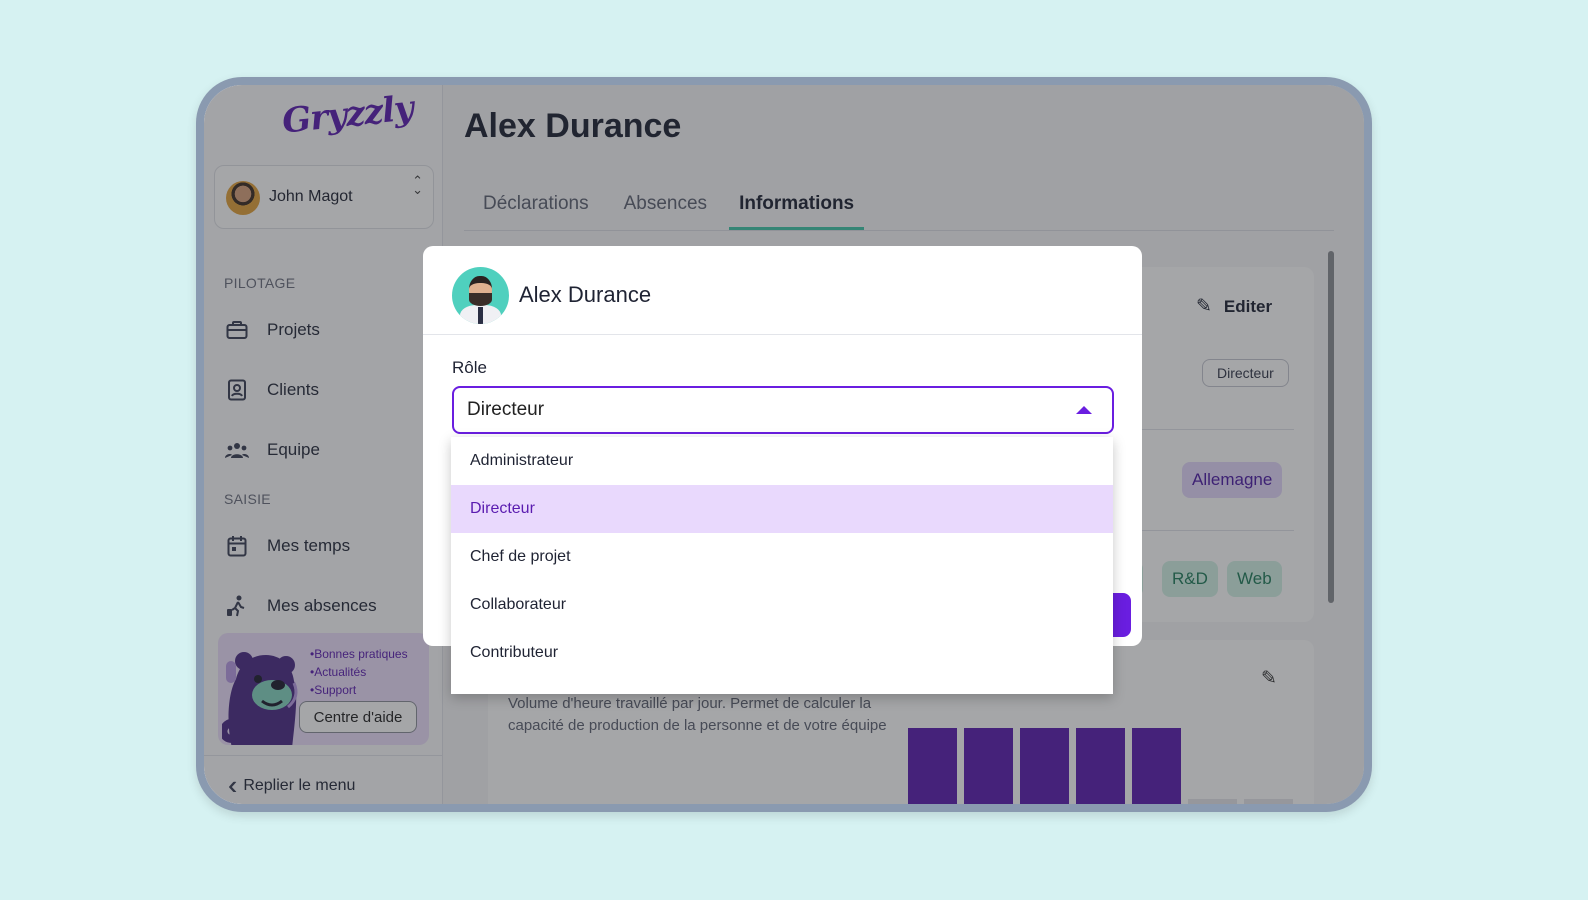 The width and height of the screenshot is (1588, 900). What do you see at coordinates (782, 461) in the screenshot?
I see `role-option-administrateur: Administrateur` at bounding box center [782, 461].